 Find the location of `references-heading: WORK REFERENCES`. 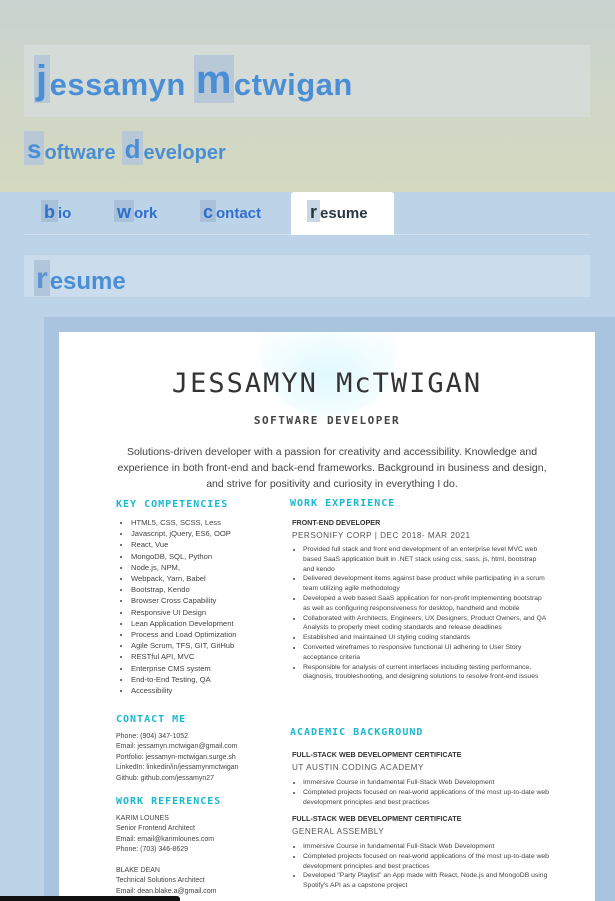

references-heading: WORK REFERENCES is located at coordinates (169, 801).